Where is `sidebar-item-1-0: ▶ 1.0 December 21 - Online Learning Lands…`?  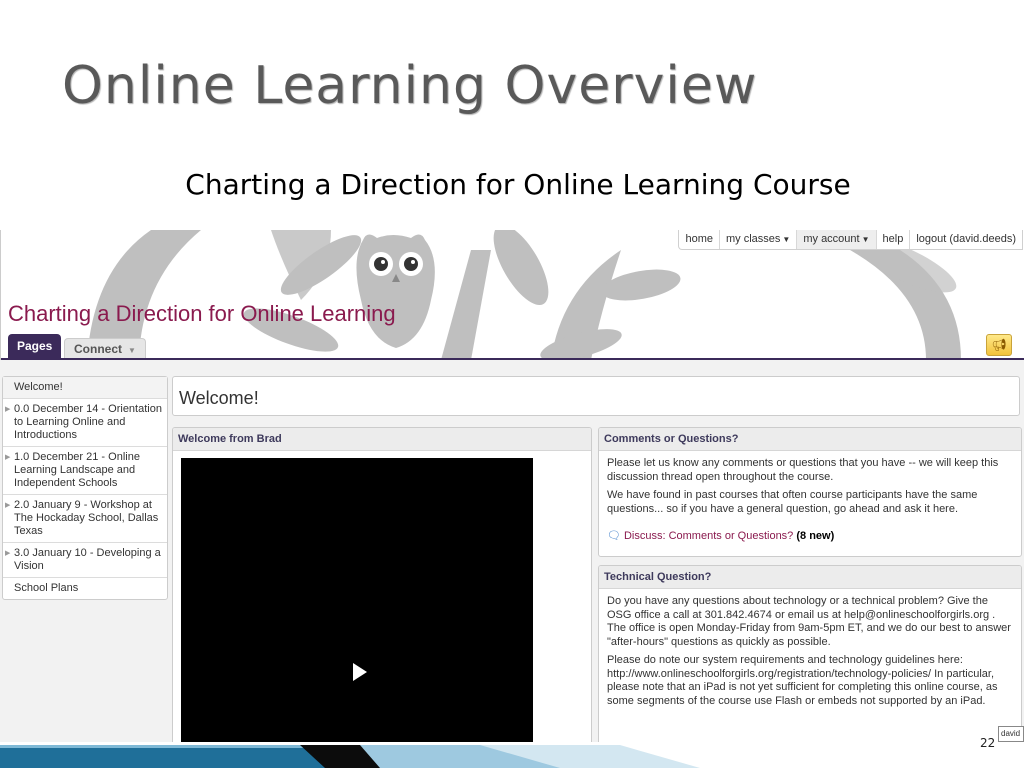 sidebar-item-1-0: ▶ 1.0 December 21 - Online Learning Lands… is located at coordinates (85, 470).